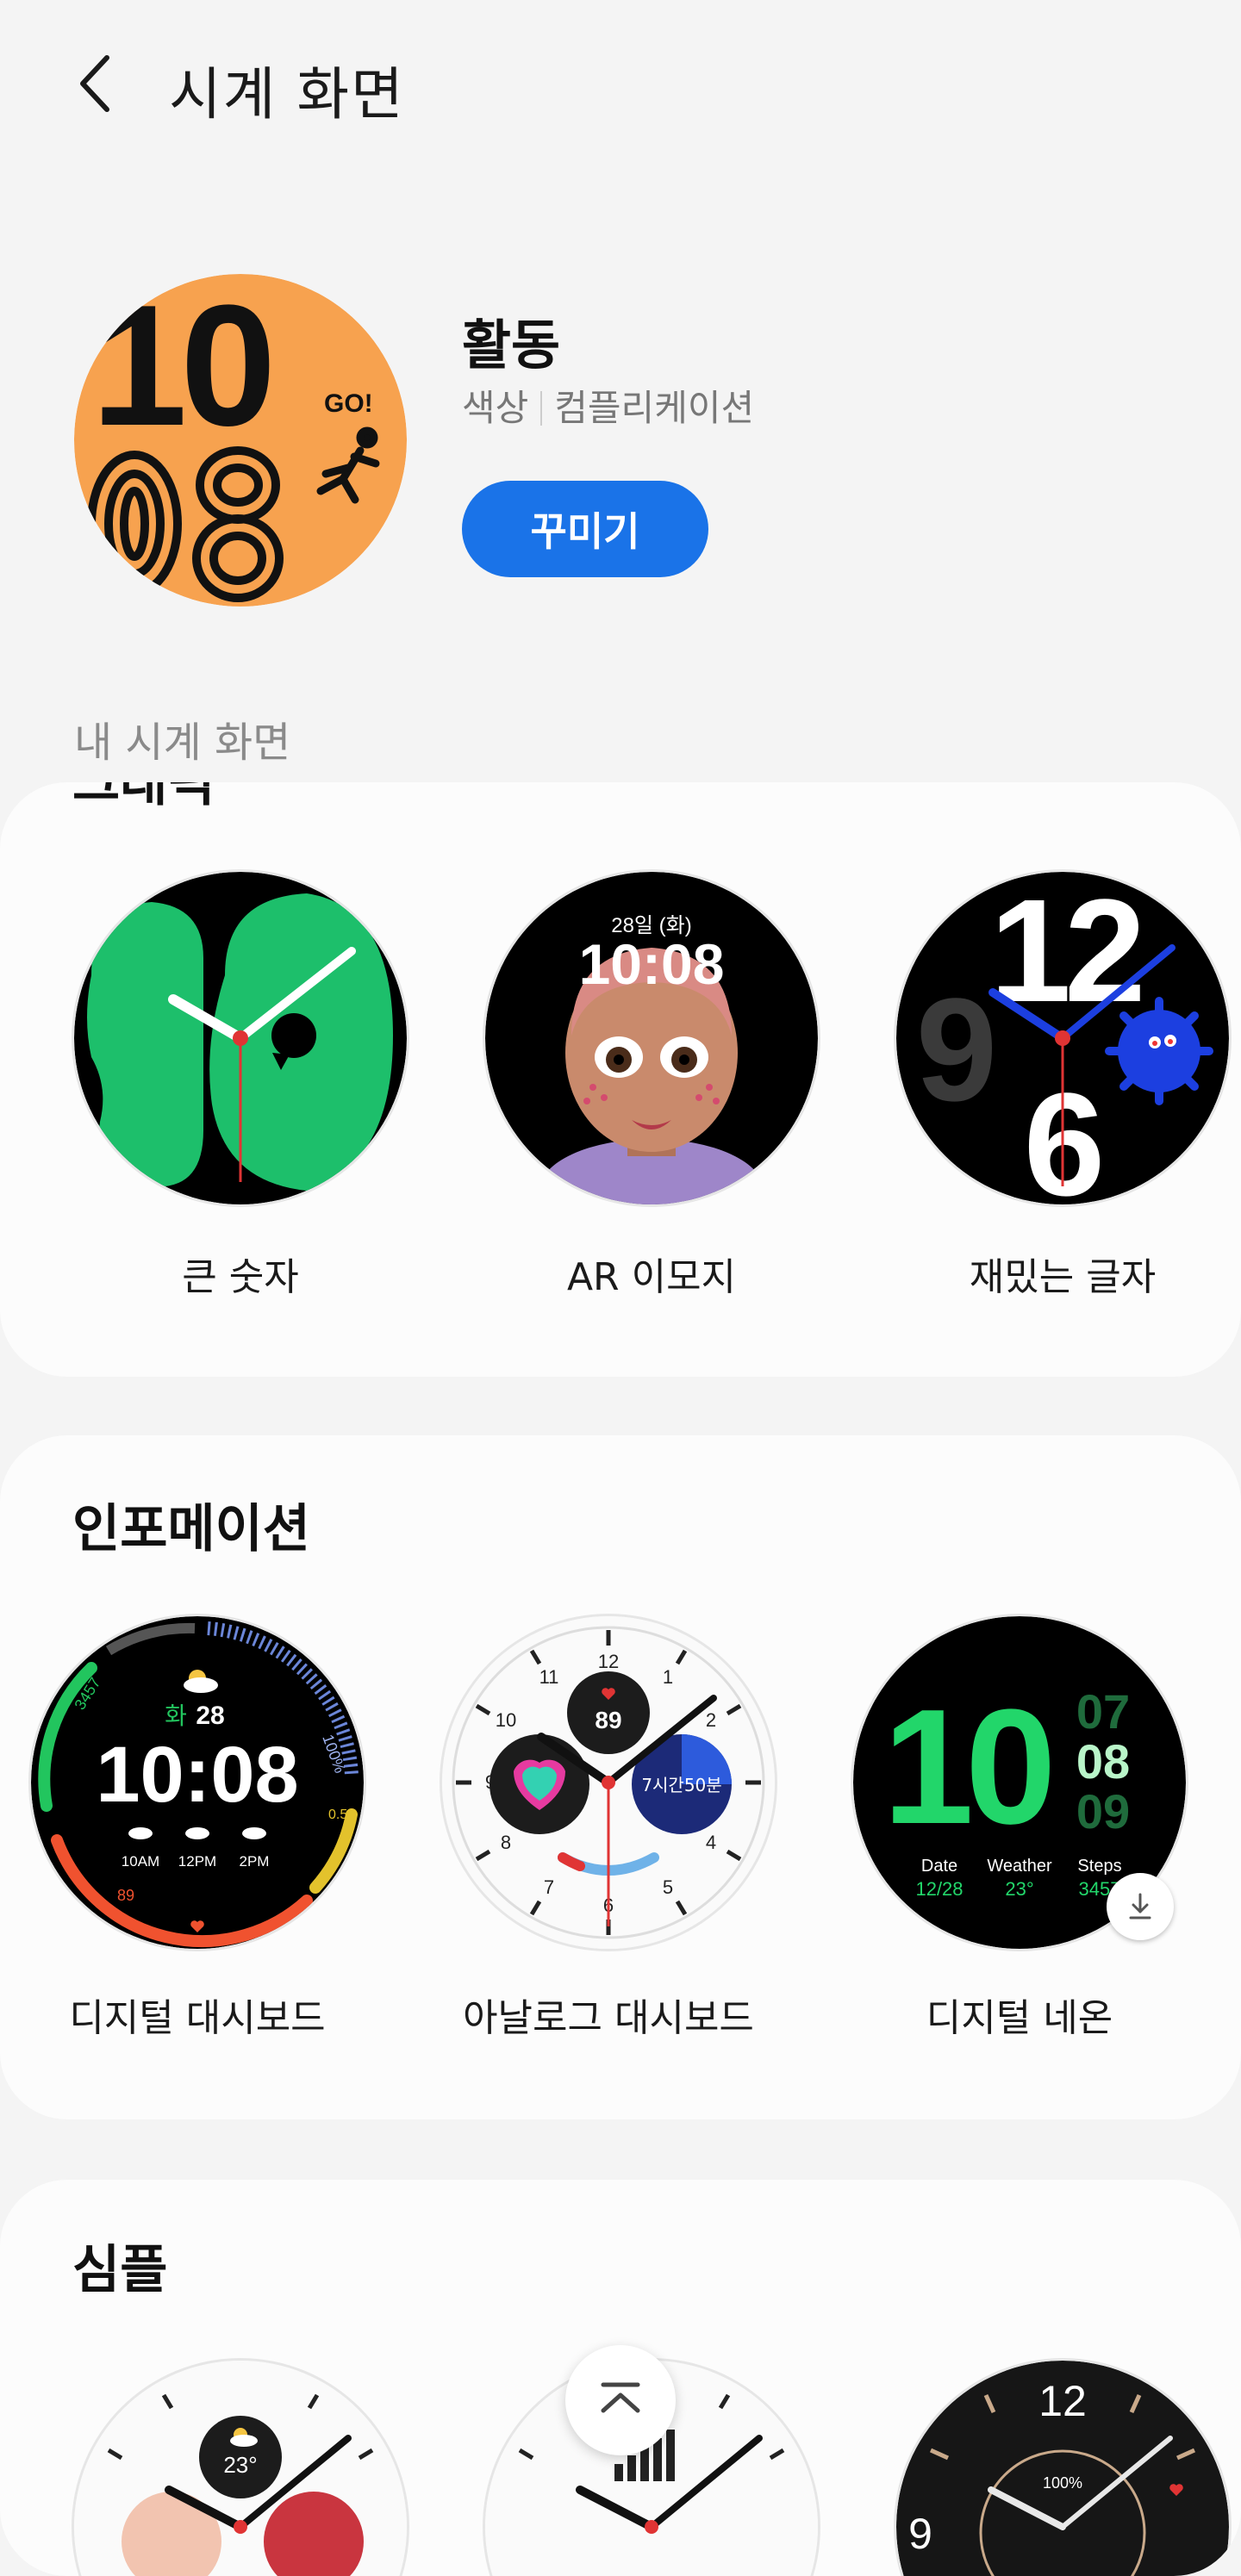 This screenshot has width=1241, height=2576. I want to click on dash-h2: 12PM, so click(197, 1862).